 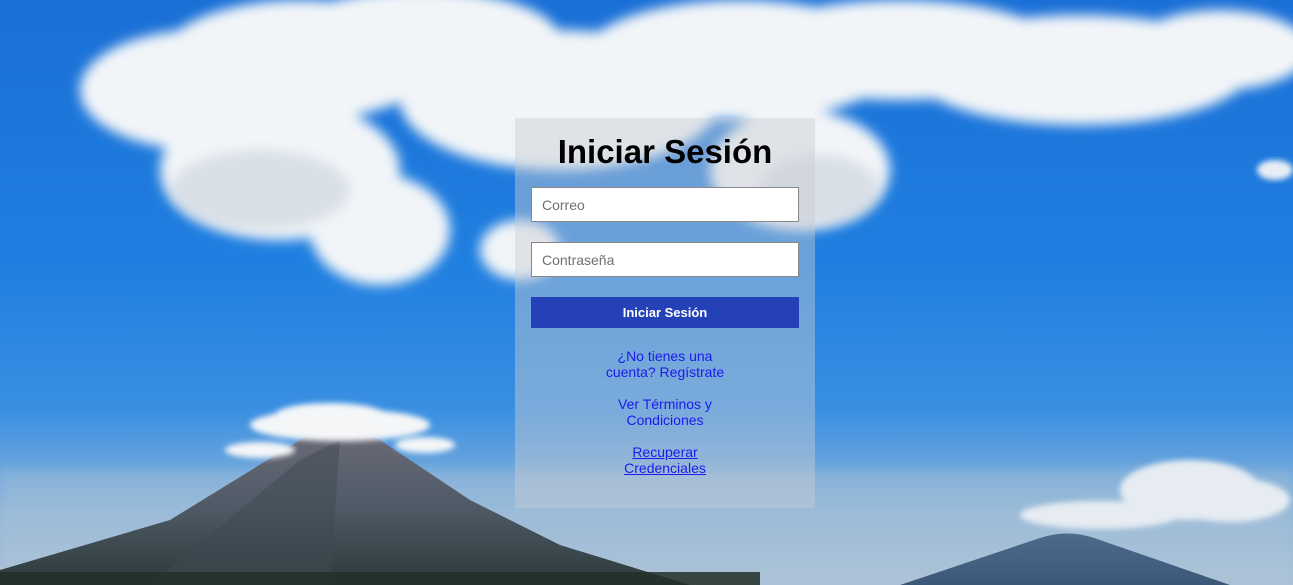 I want to click on register-link: ¿No tienes una cuenta? Regístrate, so click(x=665, y=364).